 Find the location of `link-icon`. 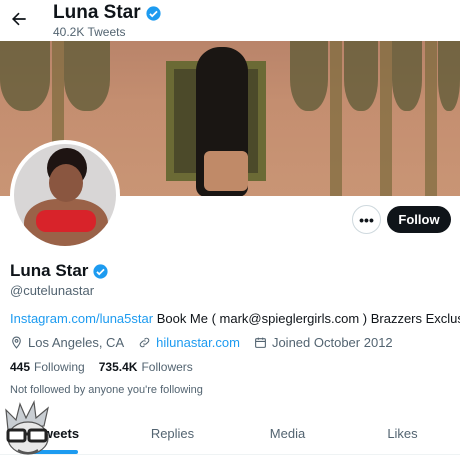

link-icon is located at coordinates (144, 342).